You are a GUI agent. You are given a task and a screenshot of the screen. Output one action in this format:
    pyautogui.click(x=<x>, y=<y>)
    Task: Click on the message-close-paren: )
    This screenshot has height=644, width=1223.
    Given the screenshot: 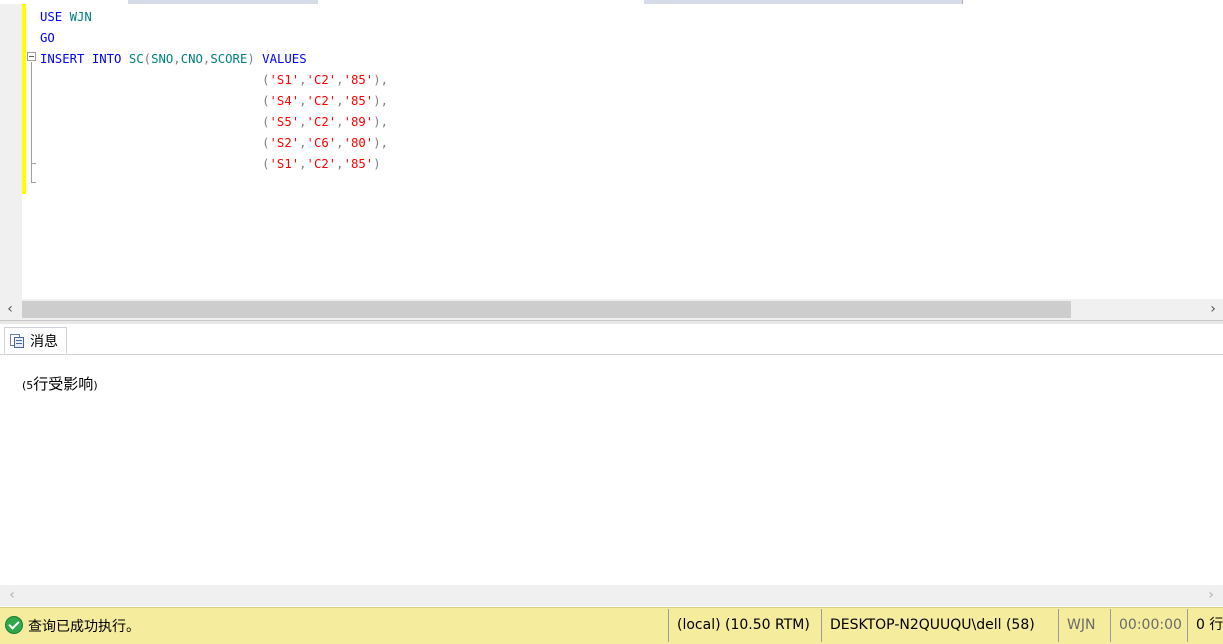 What is the action you would take?
    pyautogui.click(x=95, y=385)
    